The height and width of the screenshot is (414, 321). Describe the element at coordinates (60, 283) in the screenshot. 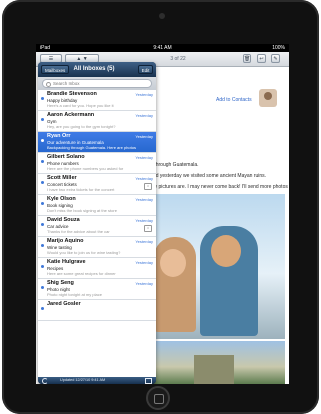

I see `message-sender: Shig Seng` at that location.